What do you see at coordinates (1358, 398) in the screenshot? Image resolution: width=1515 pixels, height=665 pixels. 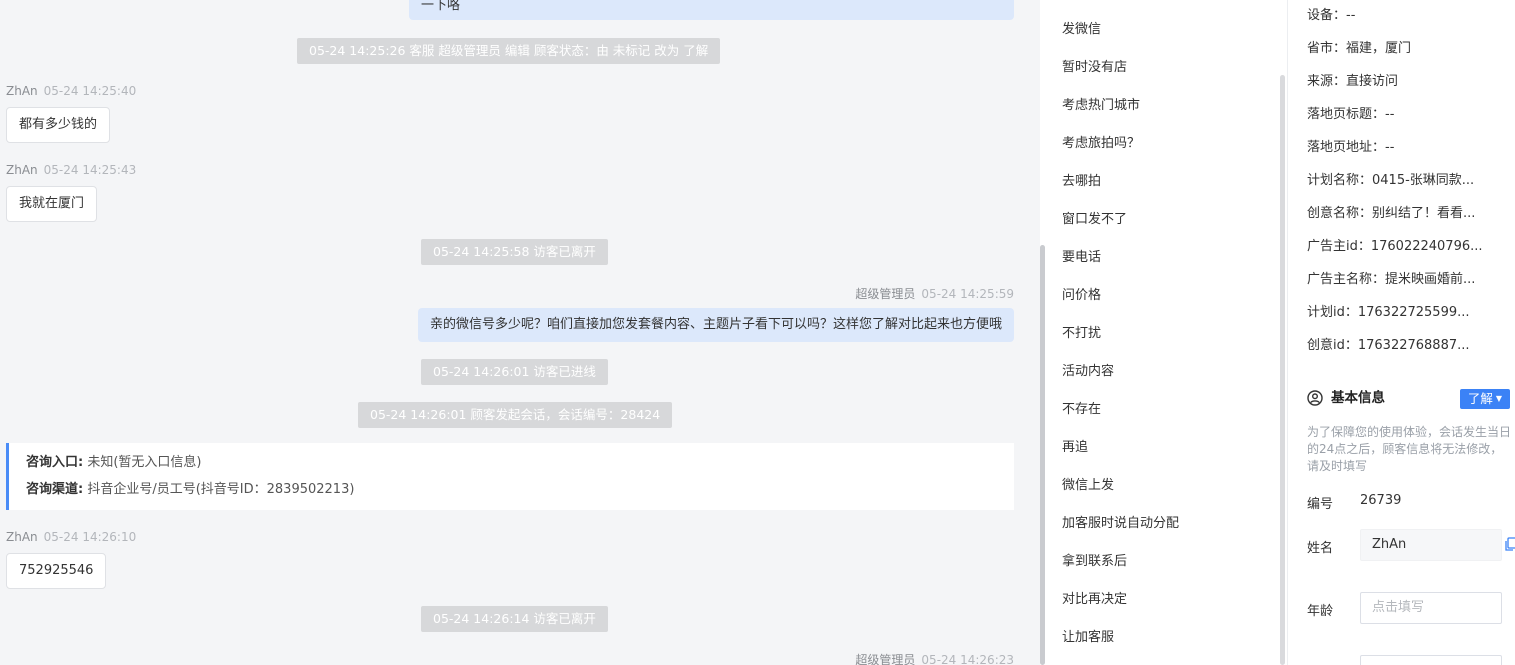 I see `basic-info-title: 基本信息` at bounding box center [1358, 398].